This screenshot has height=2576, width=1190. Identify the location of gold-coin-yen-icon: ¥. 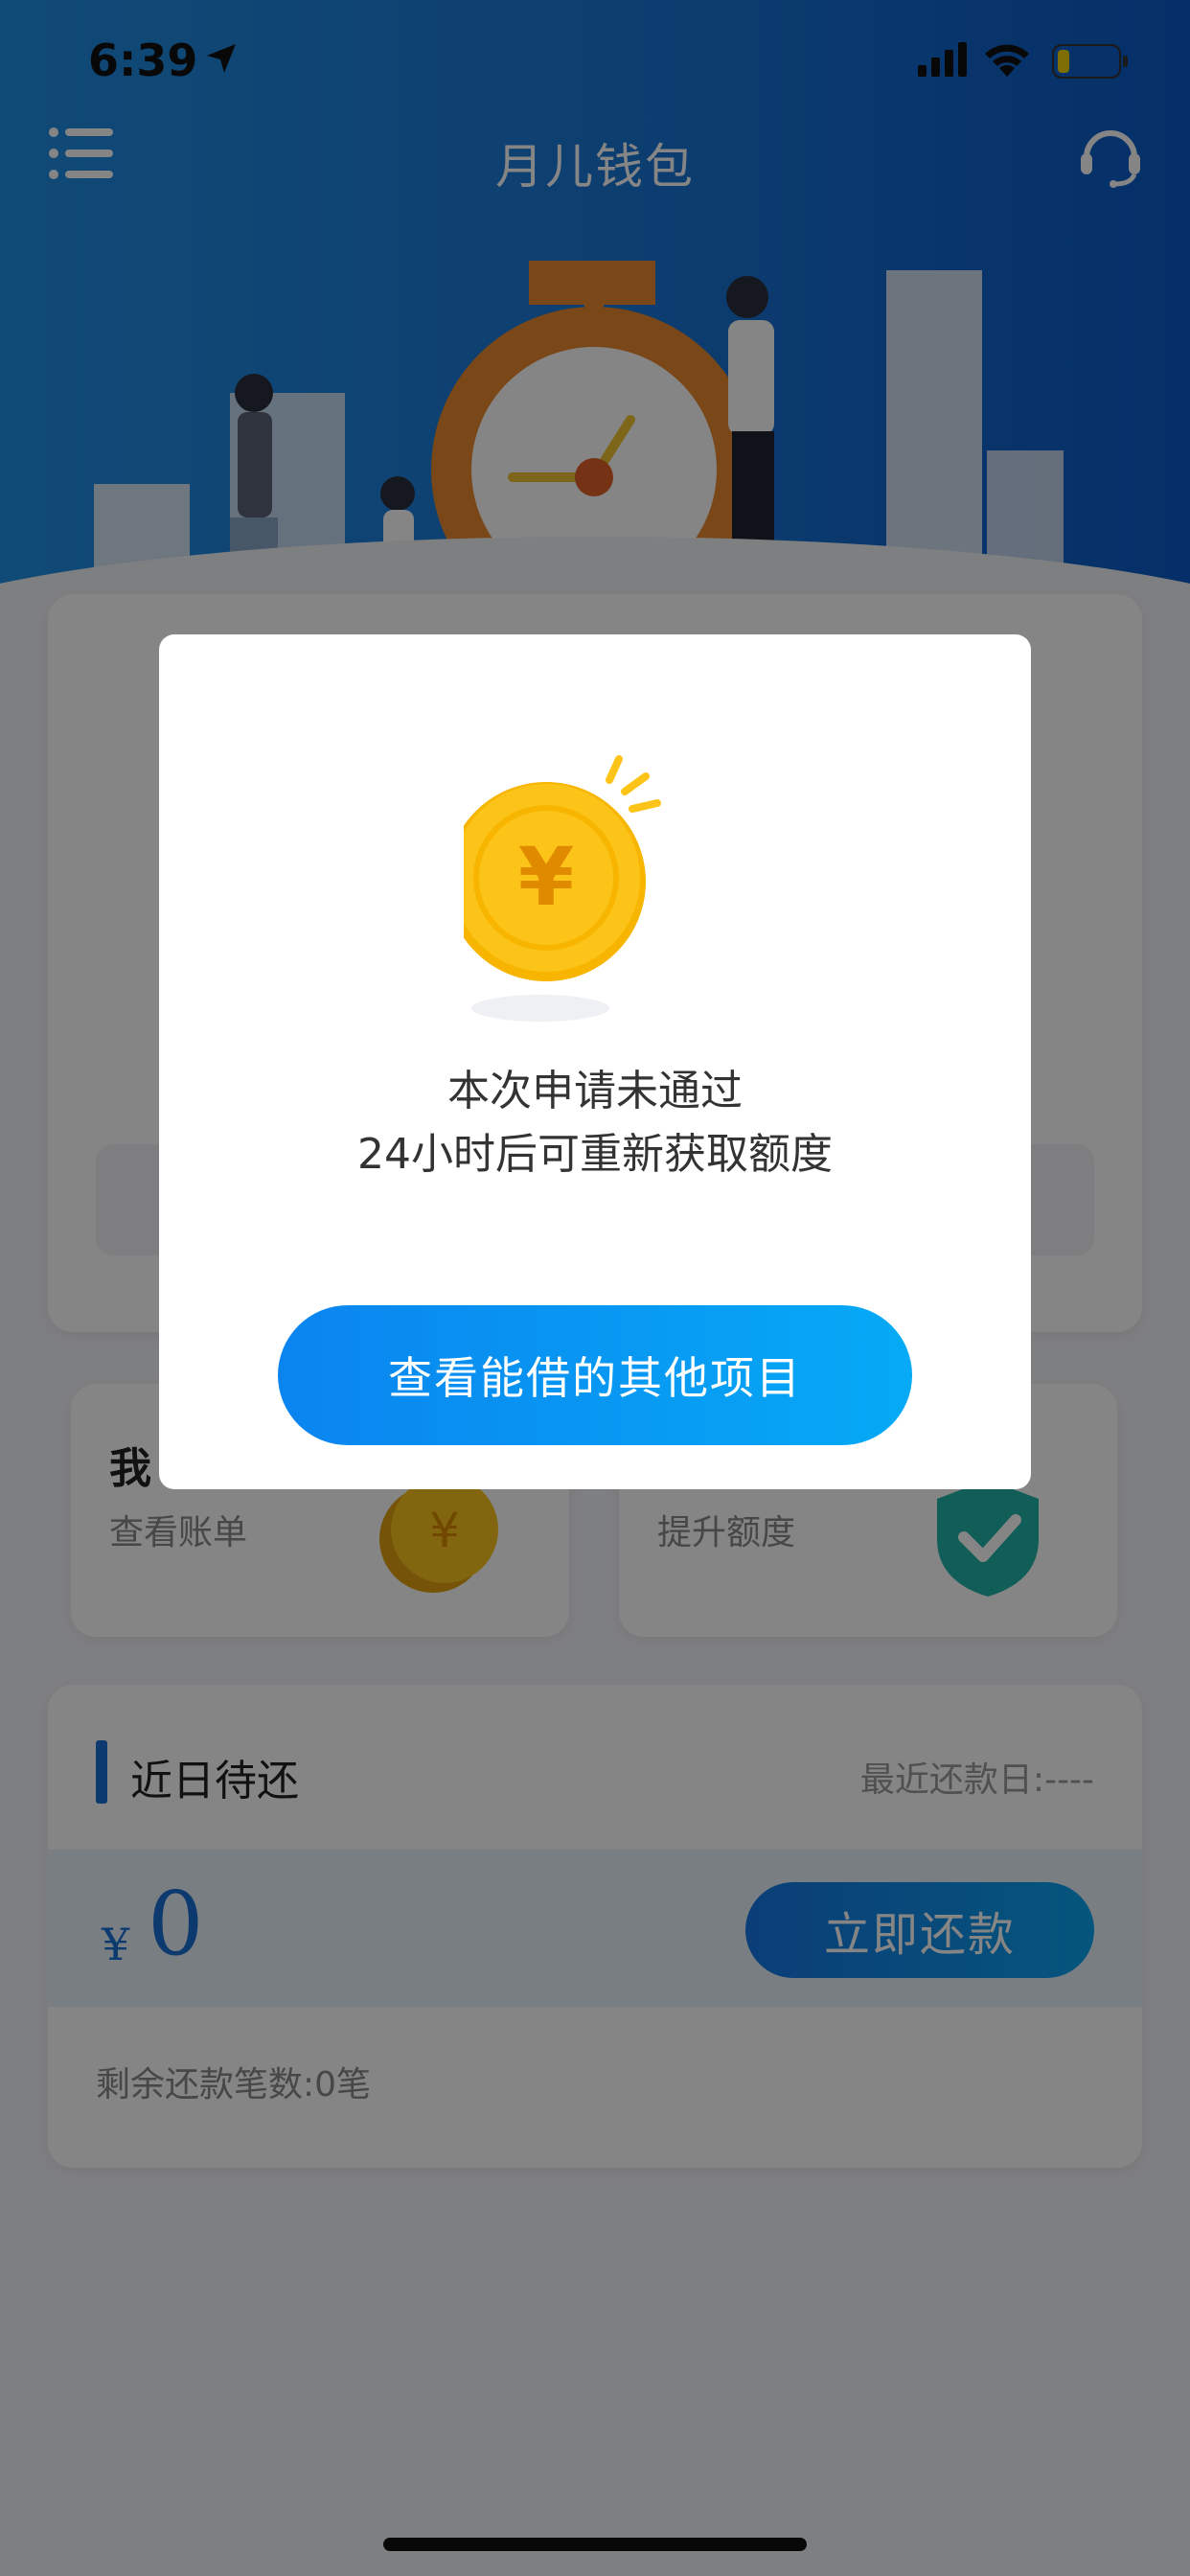
(562, 888).